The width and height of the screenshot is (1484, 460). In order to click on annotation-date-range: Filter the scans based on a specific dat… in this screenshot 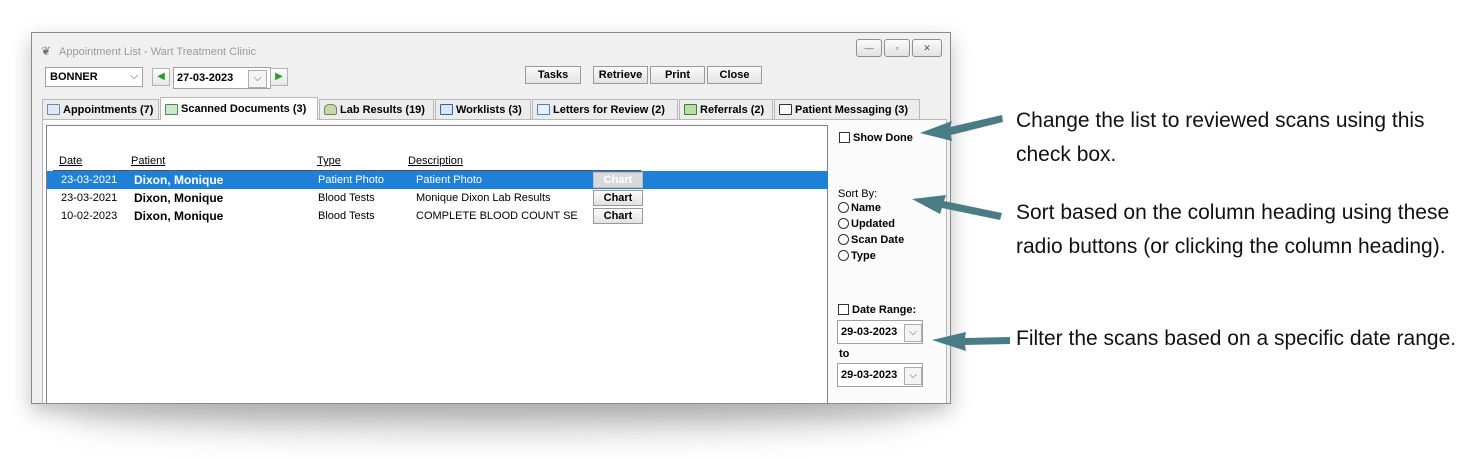, I will do `click(1236, 338)`.